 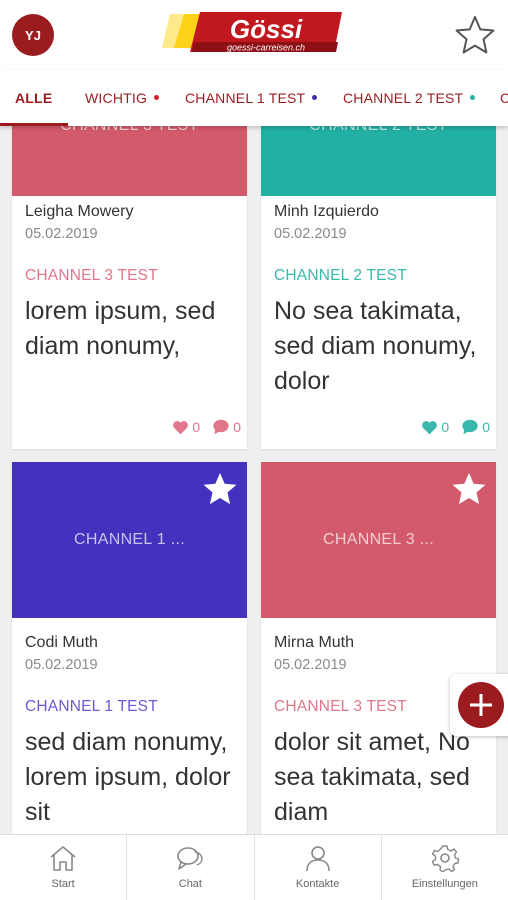 What do you see at coordinates (129, 130) in the screenshot?
I see `banner-label: CHANNEL 3 TEST` at bounding box center [129, 130].